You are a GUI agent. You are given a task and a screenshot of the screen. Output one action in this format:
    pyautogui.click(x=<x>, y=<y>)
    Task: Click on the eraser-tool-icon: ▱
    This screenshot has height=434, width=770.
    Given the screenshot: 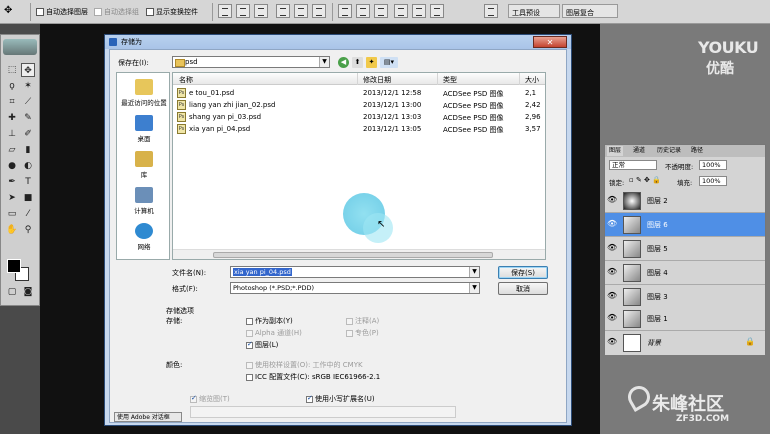 What is the action you would take?
    pyautogui.click(x=12, y=150)
    